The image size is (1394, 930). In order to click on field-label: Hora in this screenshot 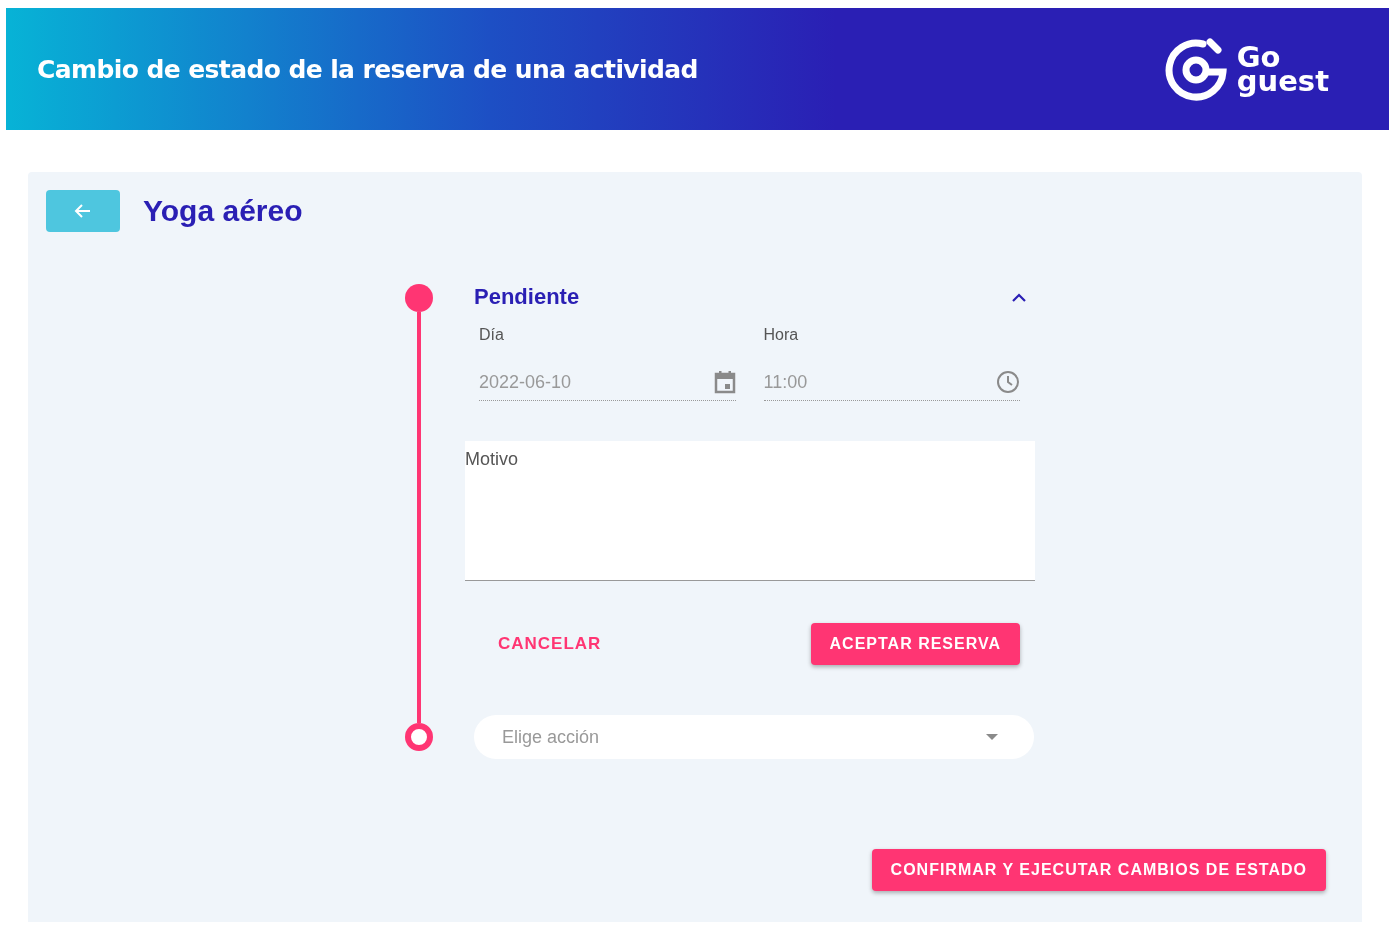, I will do `click(781, 335)`.